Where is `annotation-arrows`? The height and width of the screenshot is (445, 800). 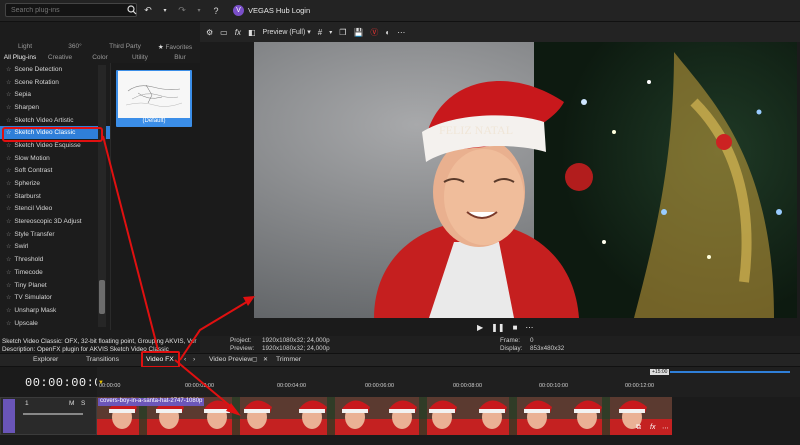
annotation-arrows is located at coordinates (178, 275).